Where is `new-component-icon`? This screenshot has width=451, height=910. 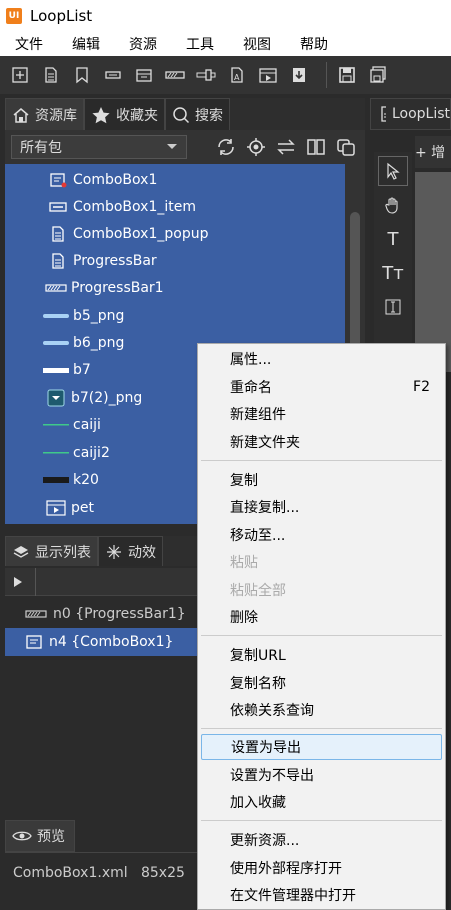
new-component-icon is located at coordinates (20, 75).